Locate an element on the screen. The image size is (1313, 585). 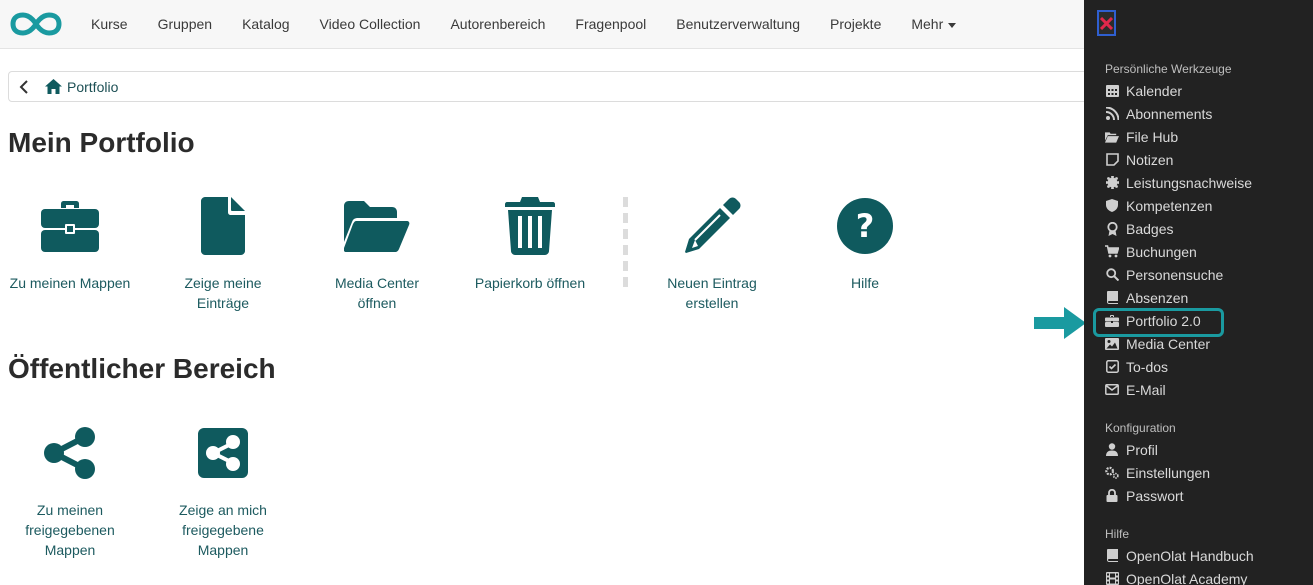
panel-item-label: Einstellungen is located at coordinates (1168, 472).